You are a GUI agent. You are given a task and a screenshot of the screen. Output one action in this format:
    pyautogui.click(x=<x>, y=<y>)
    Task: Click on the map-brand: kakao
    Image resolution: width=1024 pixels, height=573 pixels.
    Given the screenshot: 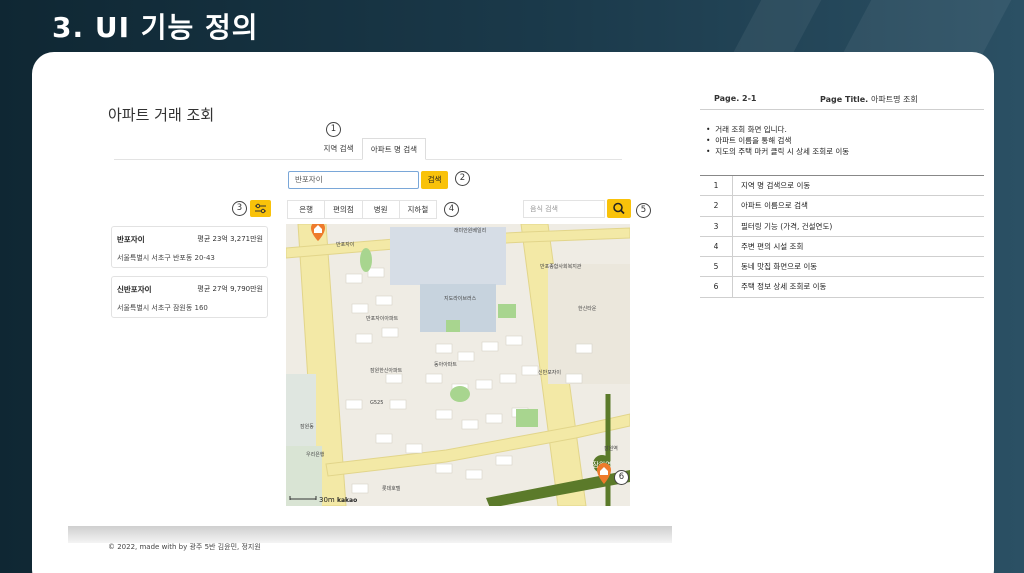 What is the action you would take?
    pyautogui.click(x=347, y=500)
    